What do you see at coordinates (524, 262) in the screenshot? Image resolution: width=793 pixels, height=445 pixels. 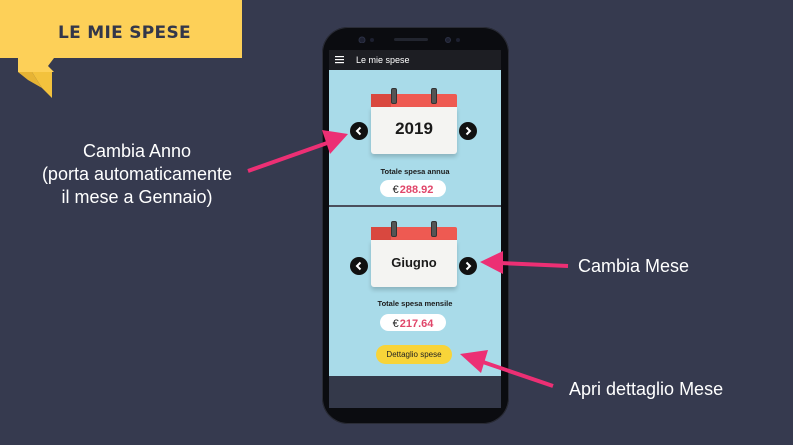 I see `arrow-change-month` at bounding box center [524, 262].